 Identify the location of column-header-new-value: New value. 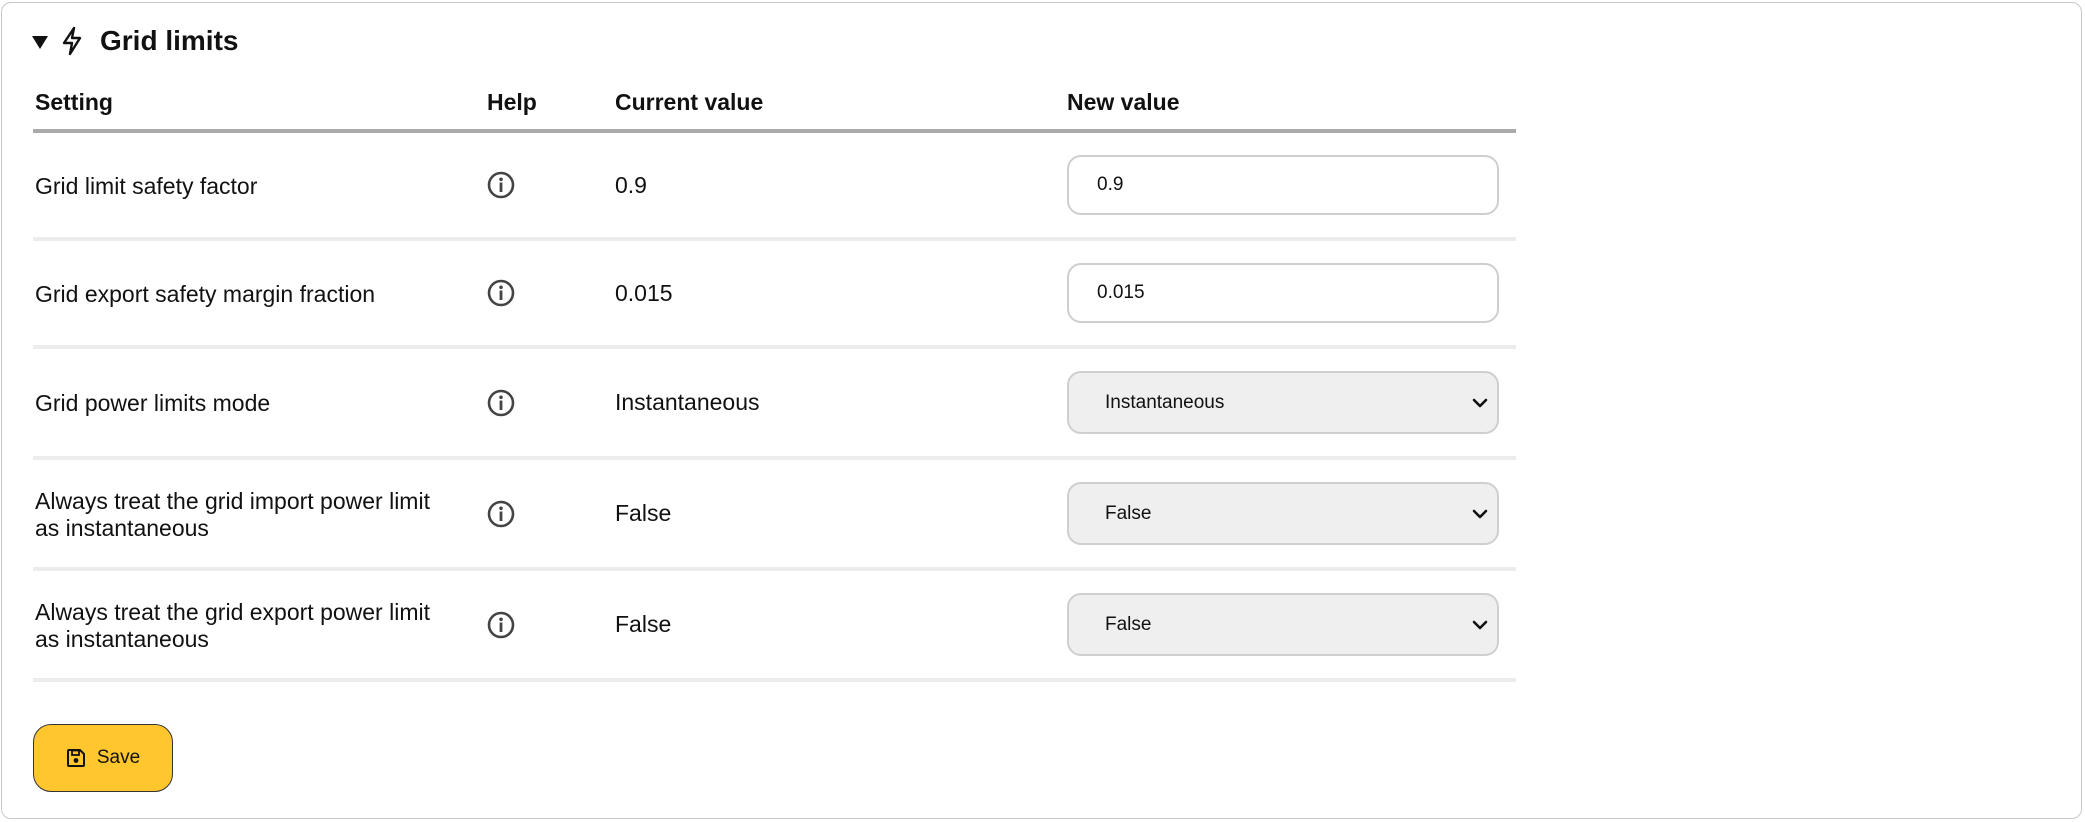
(1290, 111).